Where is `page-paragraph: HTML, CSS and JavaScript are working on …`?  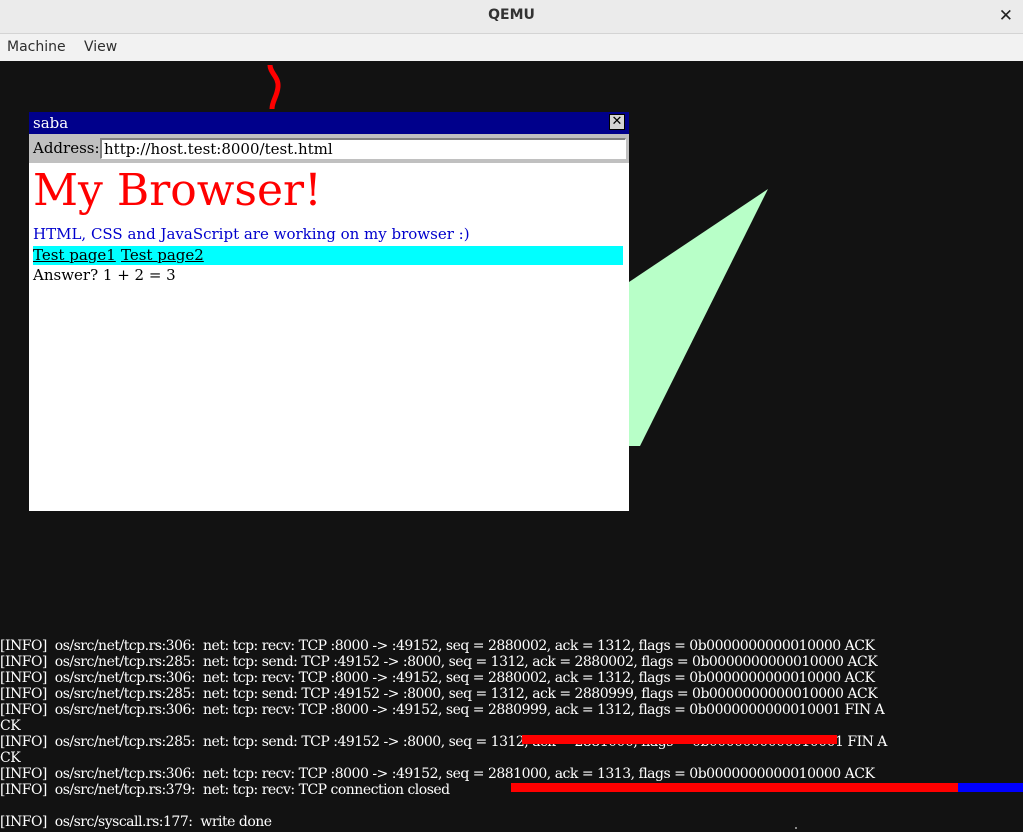
page-paragraph: HTML, CSS and JavaScript are working on … is located at coordinates (251, 234).